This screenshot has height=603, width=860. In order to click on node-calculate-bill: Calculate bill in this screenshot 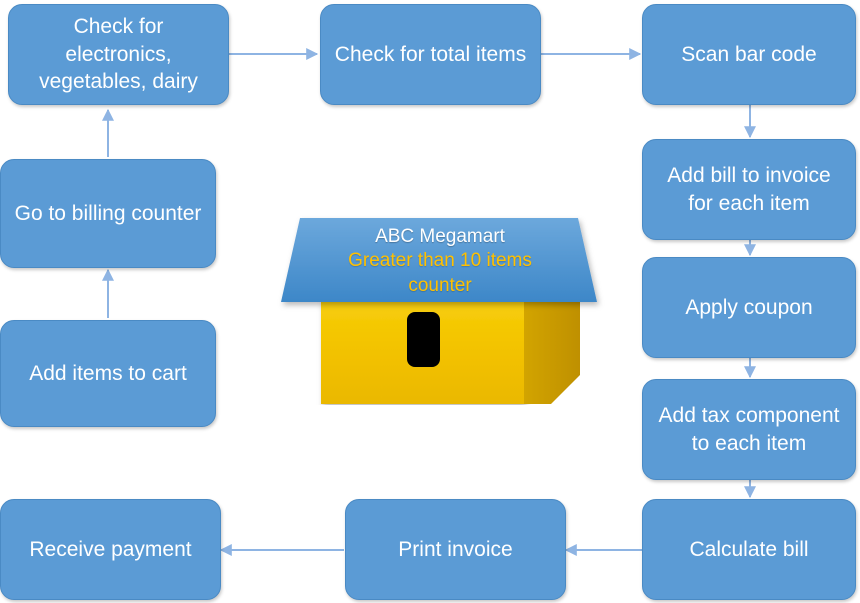, I will do `click(749, 549)`.